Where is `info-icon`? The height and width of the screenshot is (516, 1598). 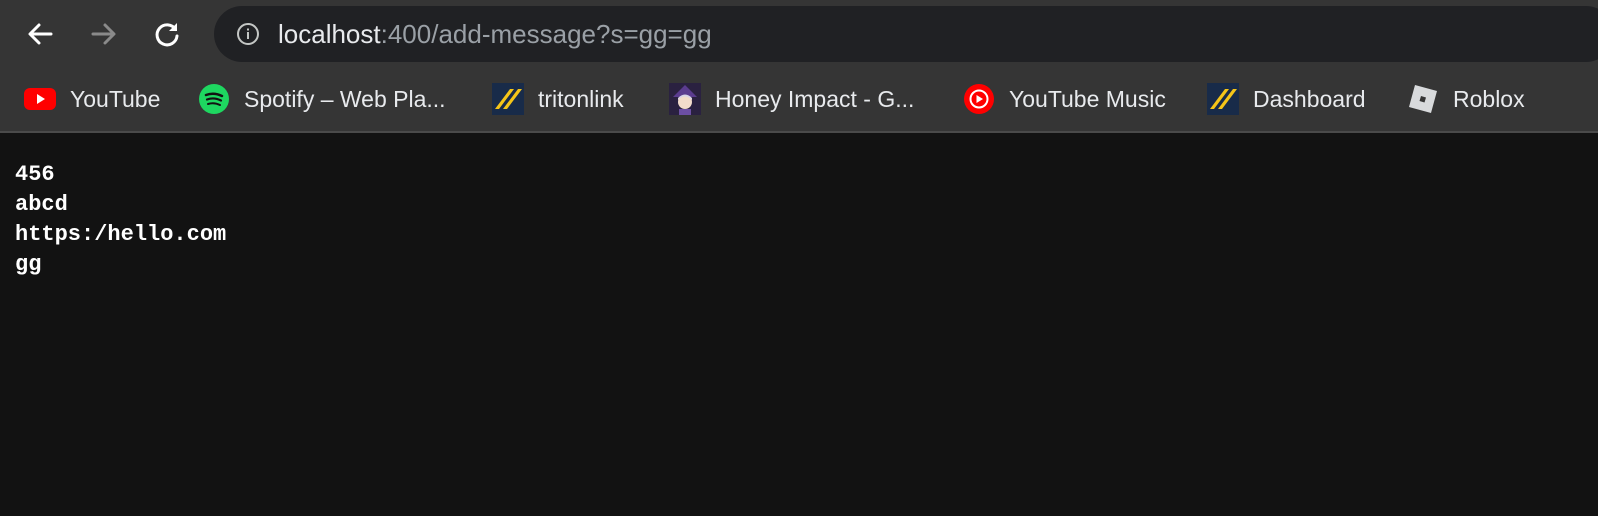
info-icon is located at coordinates (248, 34).